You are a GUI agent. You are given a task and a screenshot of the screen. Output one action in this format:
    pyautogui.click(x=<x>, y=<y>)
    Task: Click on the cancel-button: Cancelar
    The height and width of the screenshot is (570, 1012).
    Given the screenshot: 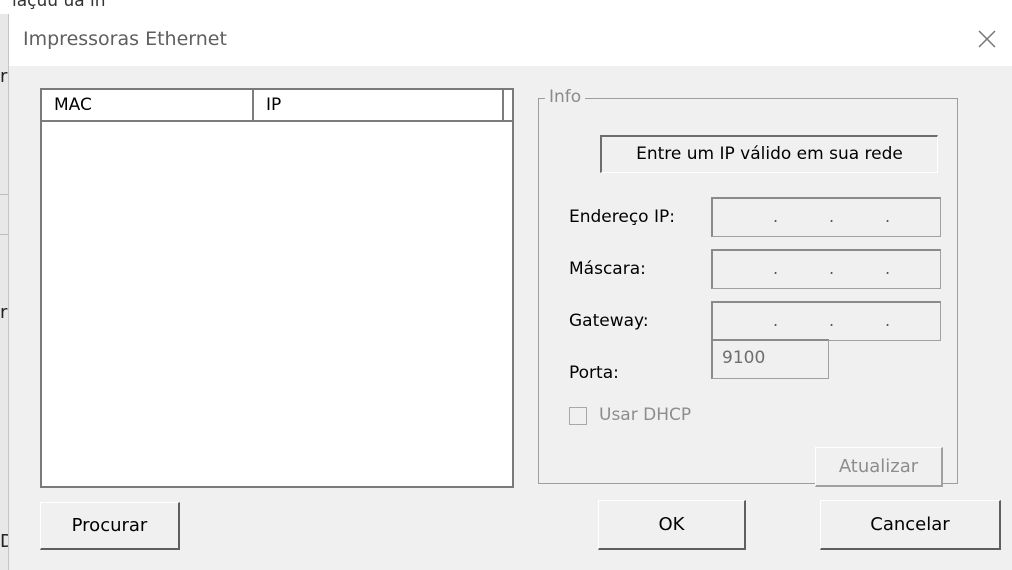 What is the action you would take?
    pyautogui.click(x=910, y=525)
    